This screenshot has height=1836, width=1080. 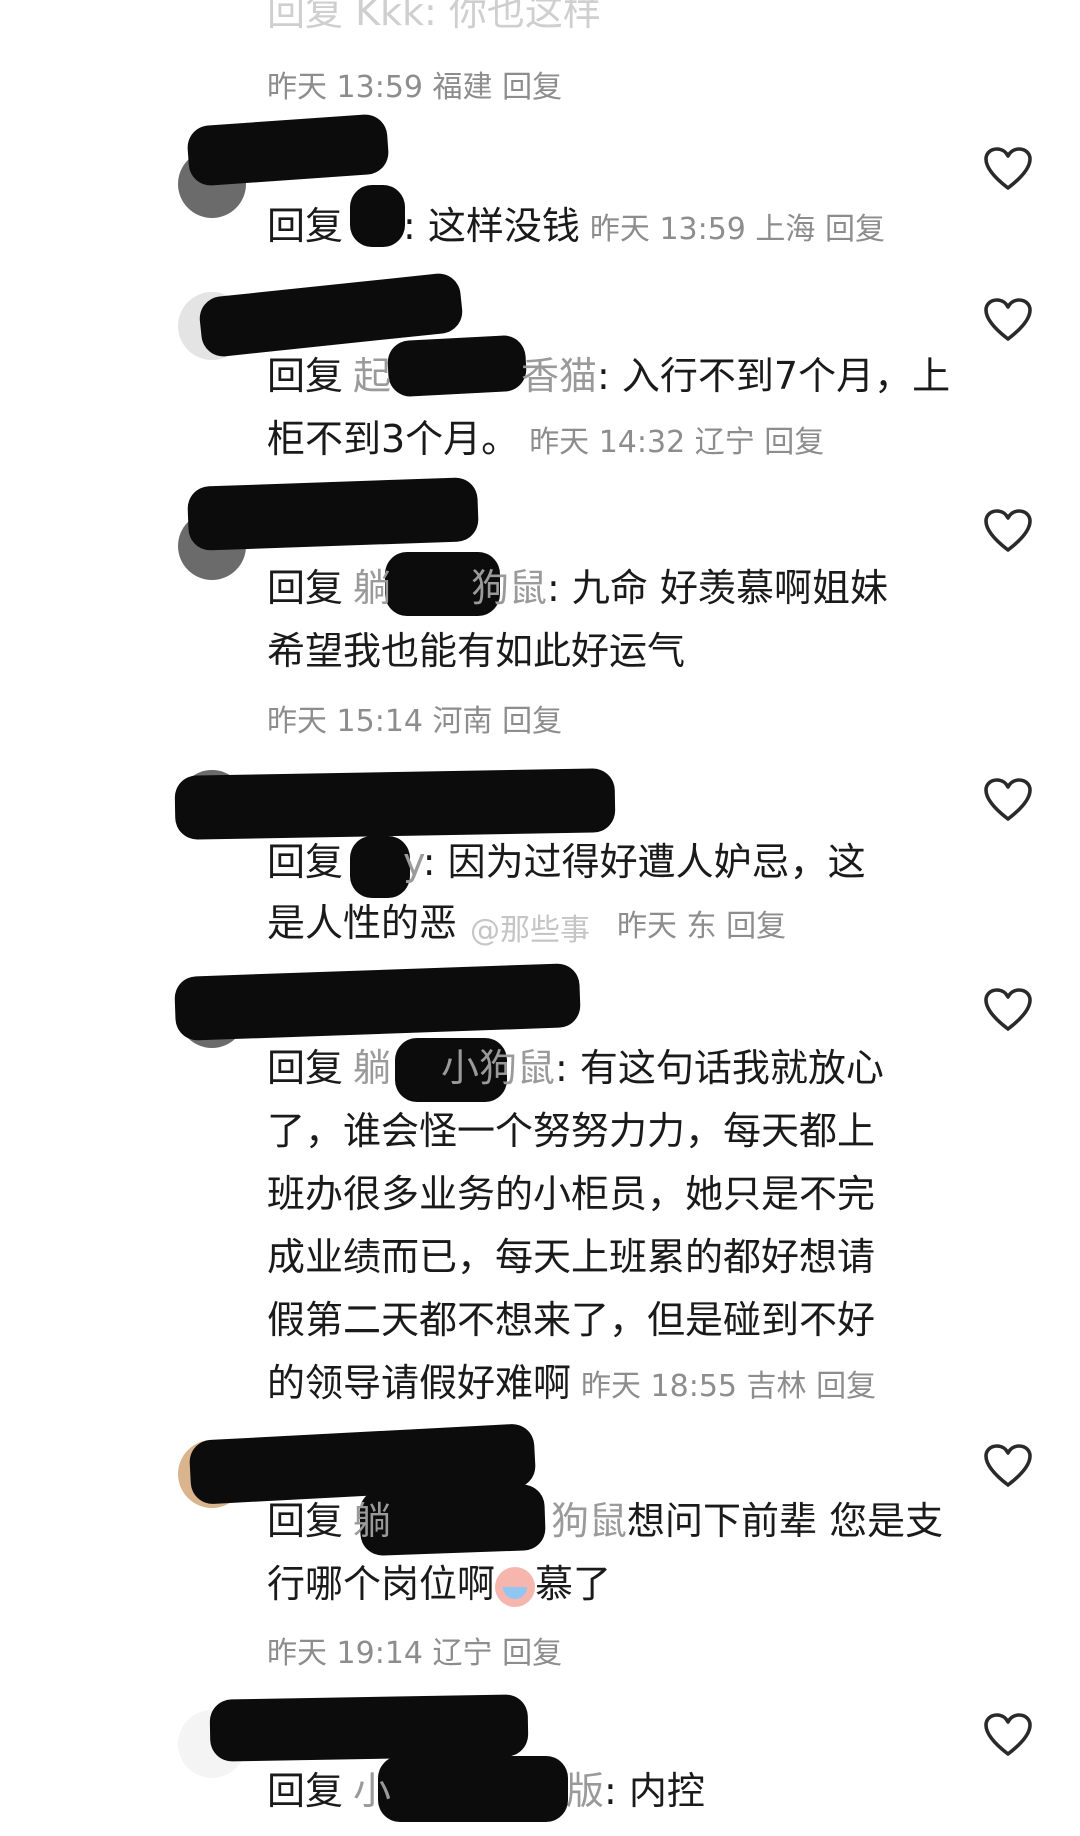 I want to click on reply-target-name: y, so click(x=413, y=862).